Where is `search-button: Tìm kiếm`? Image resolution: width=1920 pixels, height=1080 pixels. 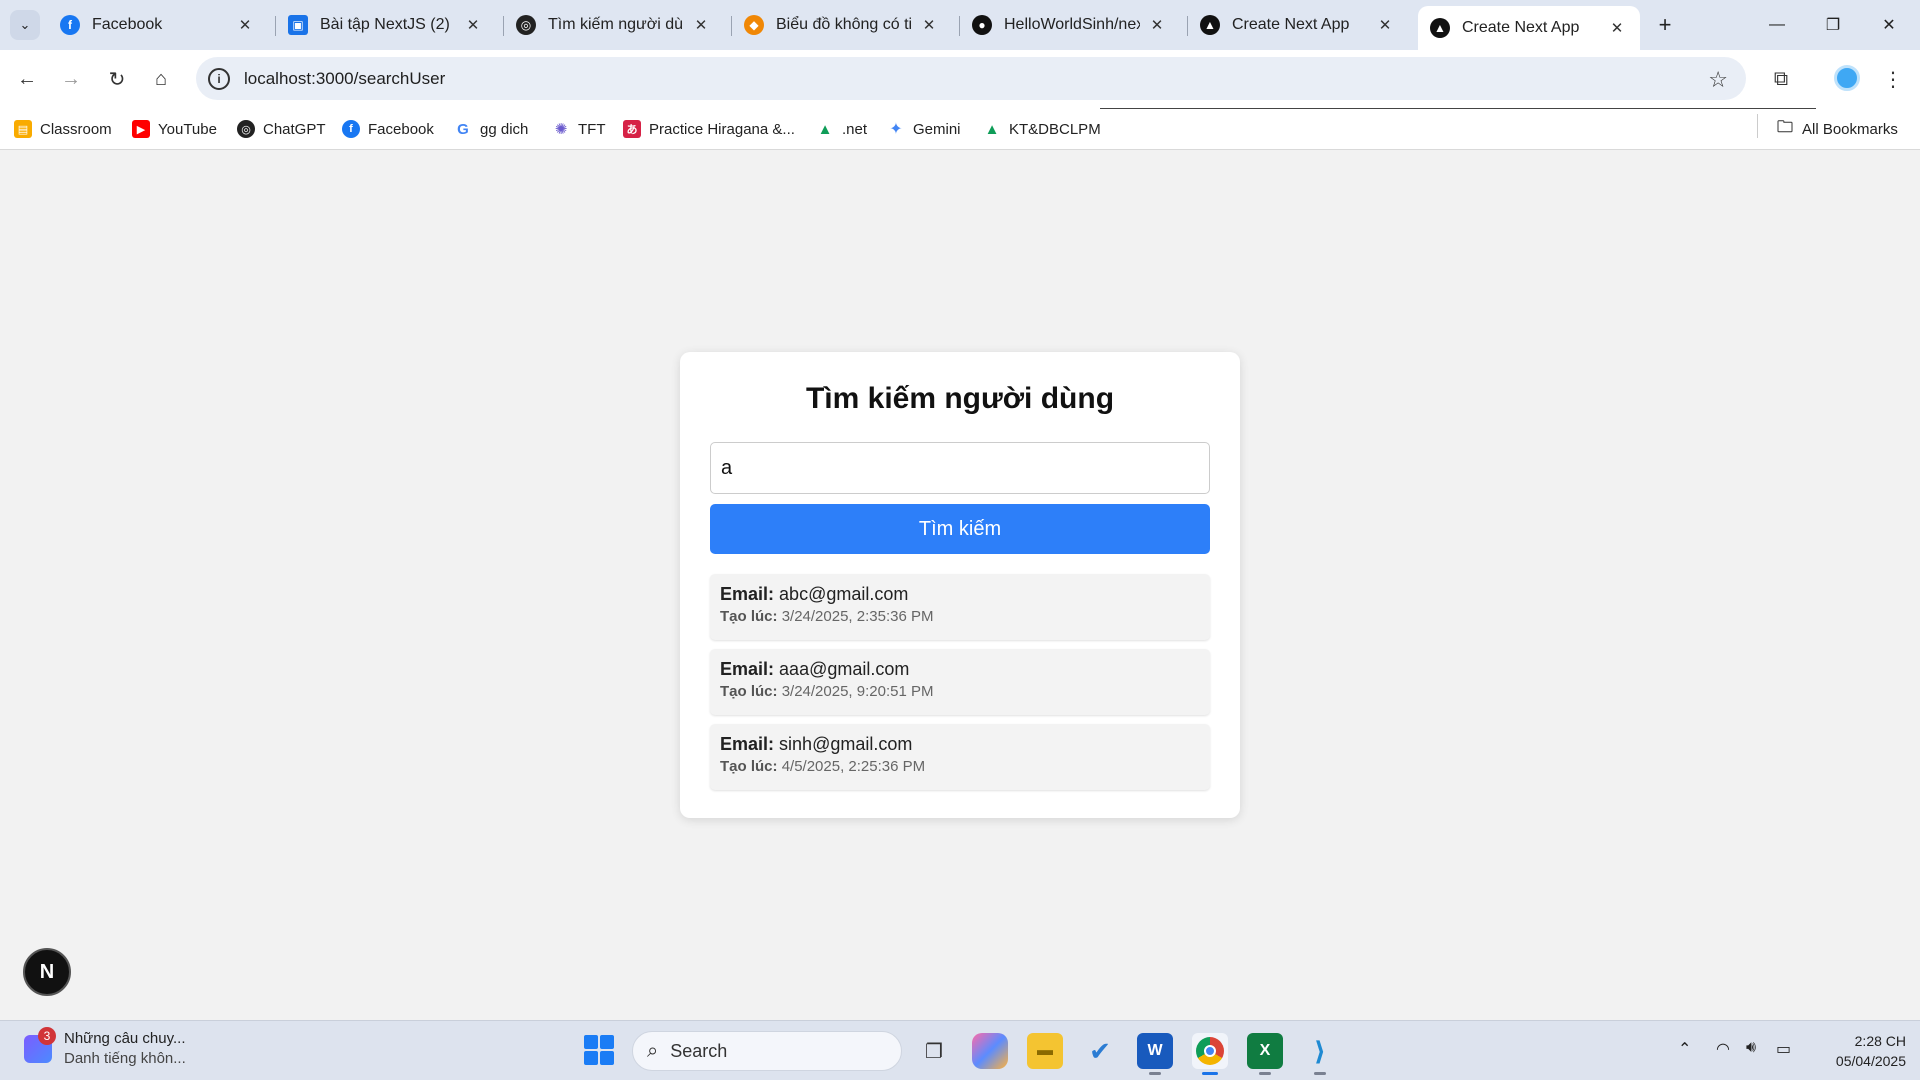
search-button: Tìm kiếm is located at coordinates (960, 529).